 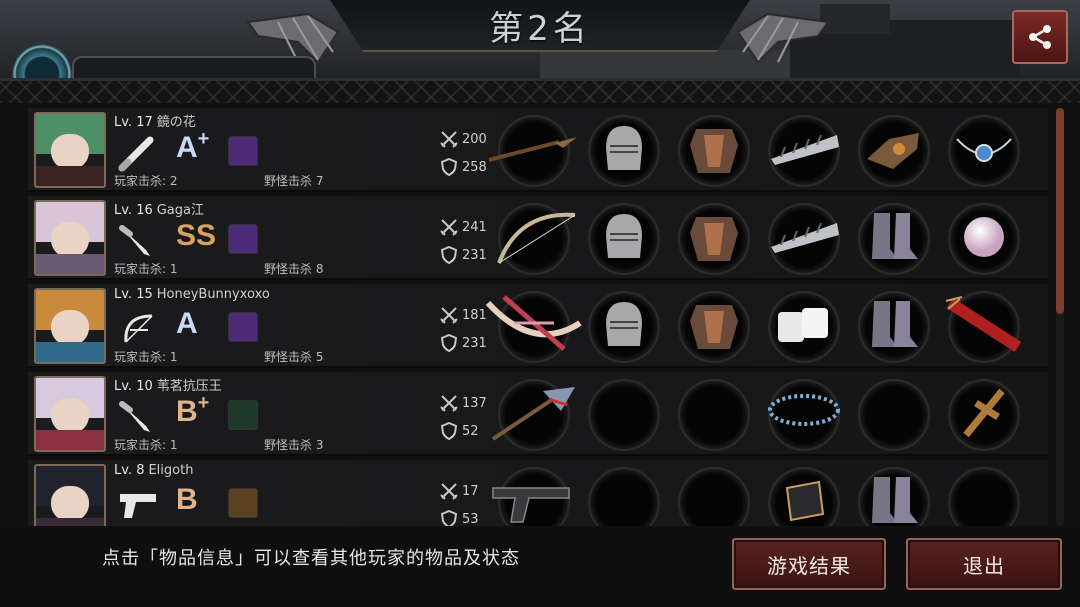 What do you see at coordinates (294, 269) in the screenshot?
I see `monster-kills: 野怪击杀 8` at bounding box center [294, 269].